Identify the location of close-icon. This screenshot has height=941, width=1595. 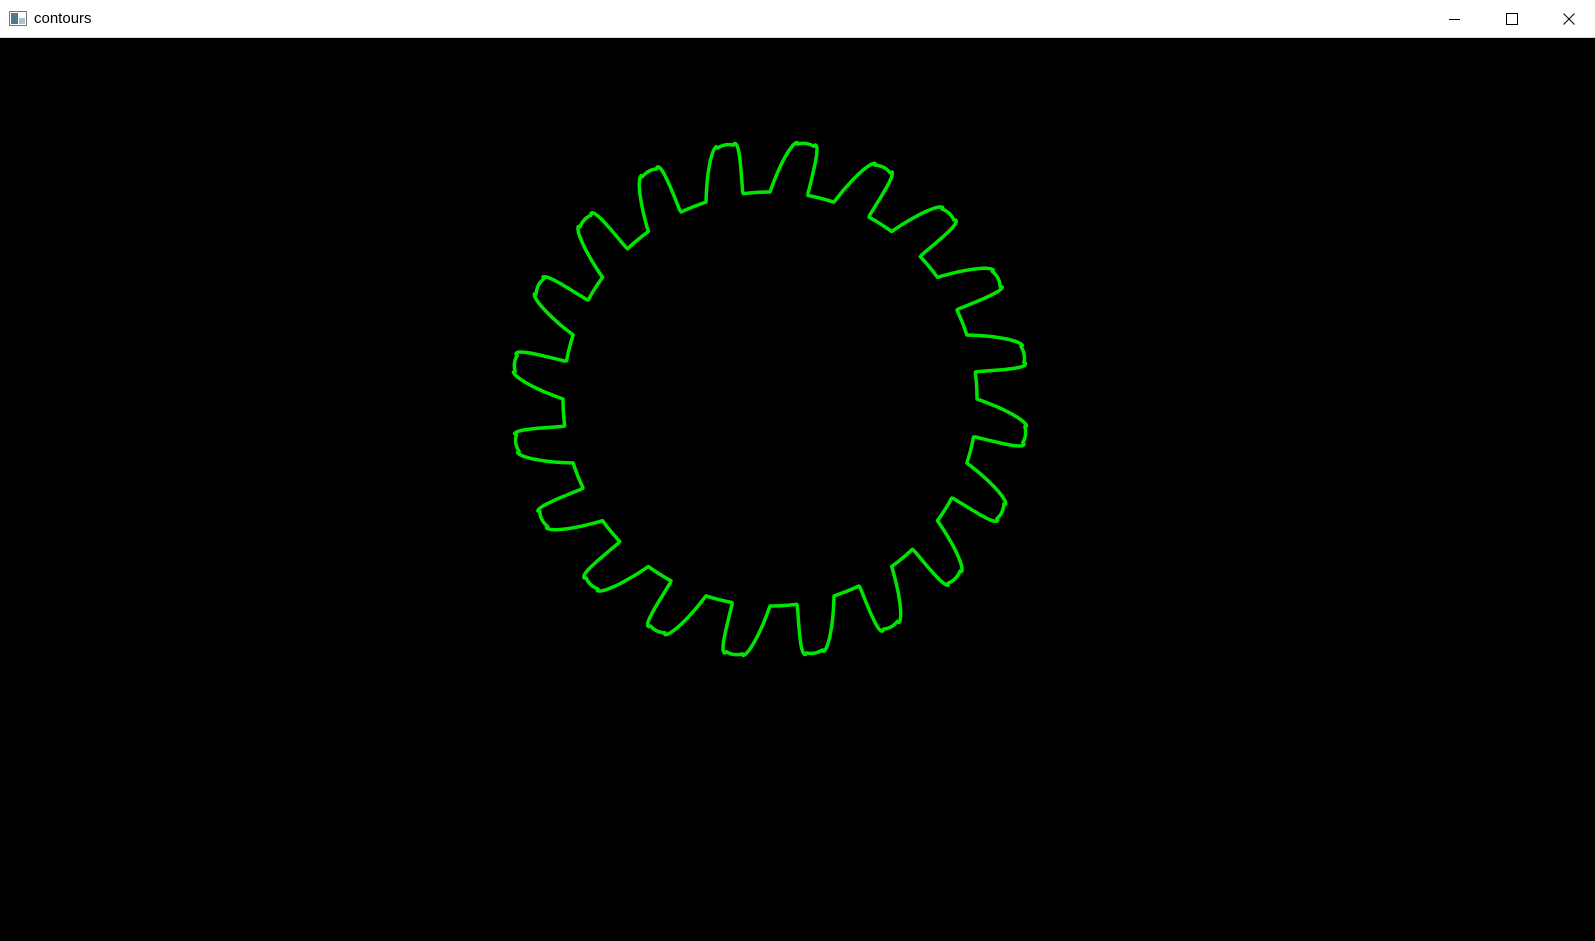
(1568, 19).